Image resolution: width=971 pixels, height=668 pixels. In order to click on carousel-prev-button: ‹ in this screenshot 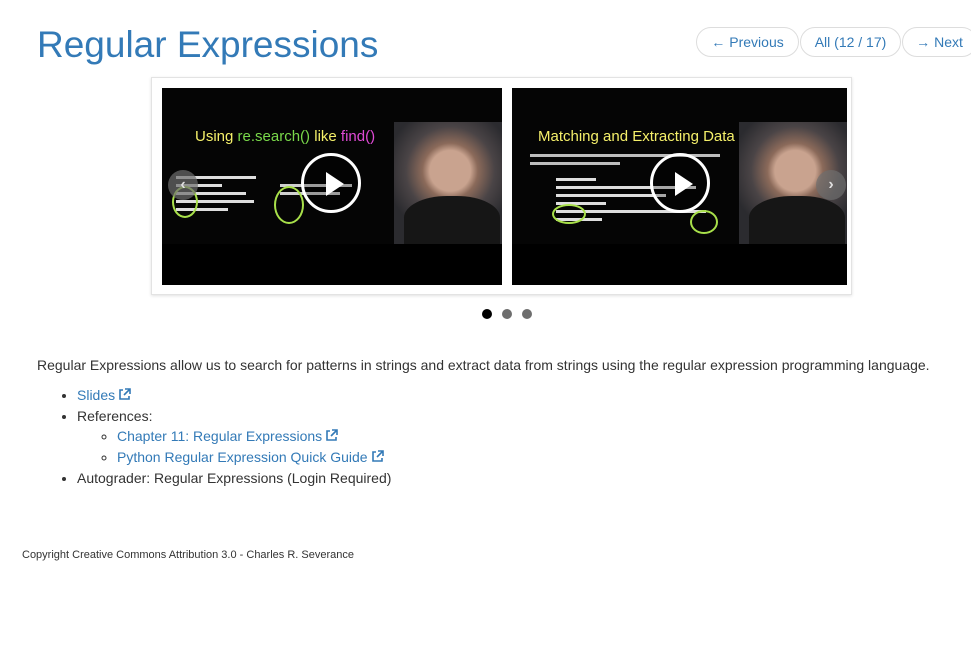, I will do `click(183, 185)`.